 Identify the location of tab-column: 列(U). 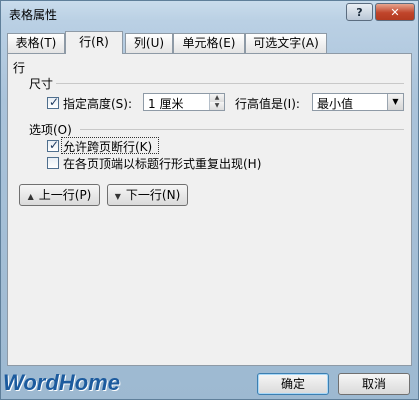
(149, 43).